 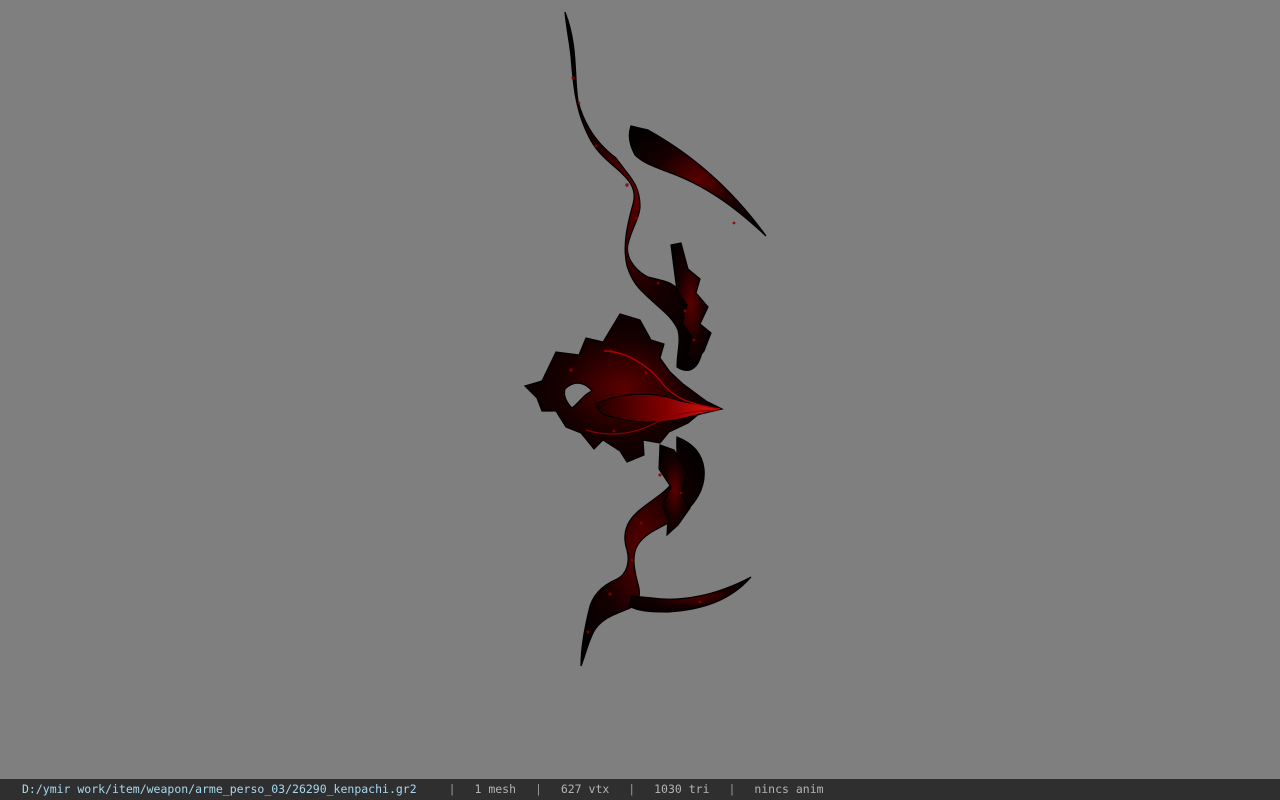 I want to click on mesh-count: 1 mesh, so click(x=495, y=789).